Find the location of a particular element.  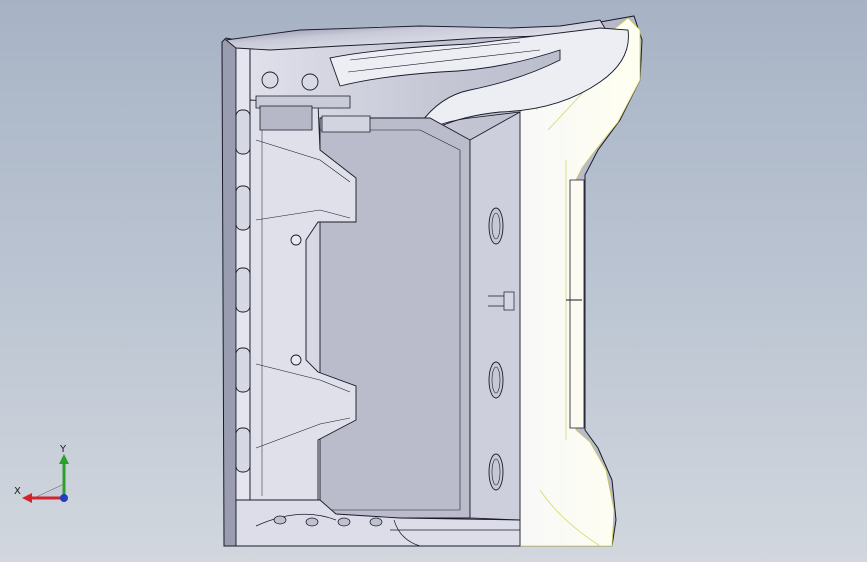

y-axis-arrow is located at coordinates (64, 459).